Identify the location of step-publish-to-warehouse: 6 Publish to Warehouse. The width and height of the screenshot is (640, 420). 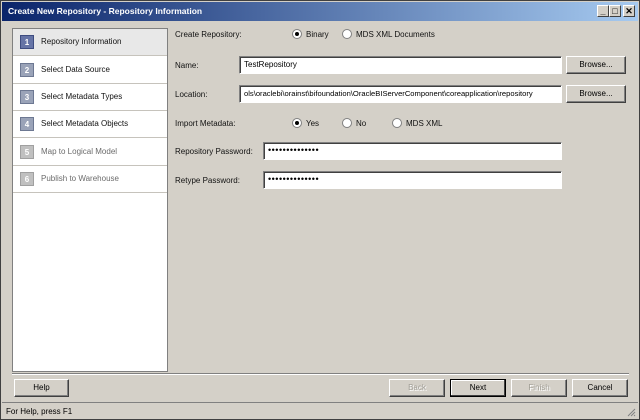
(90, 179).